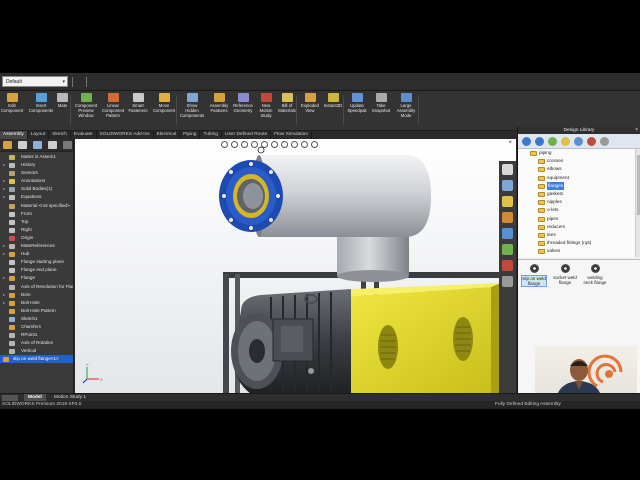 The width and height of the screenshot is (640, 480). Describe the element at coordinates (190, 135) in the screenshot. I see `tab-piping: Piping` at that location.